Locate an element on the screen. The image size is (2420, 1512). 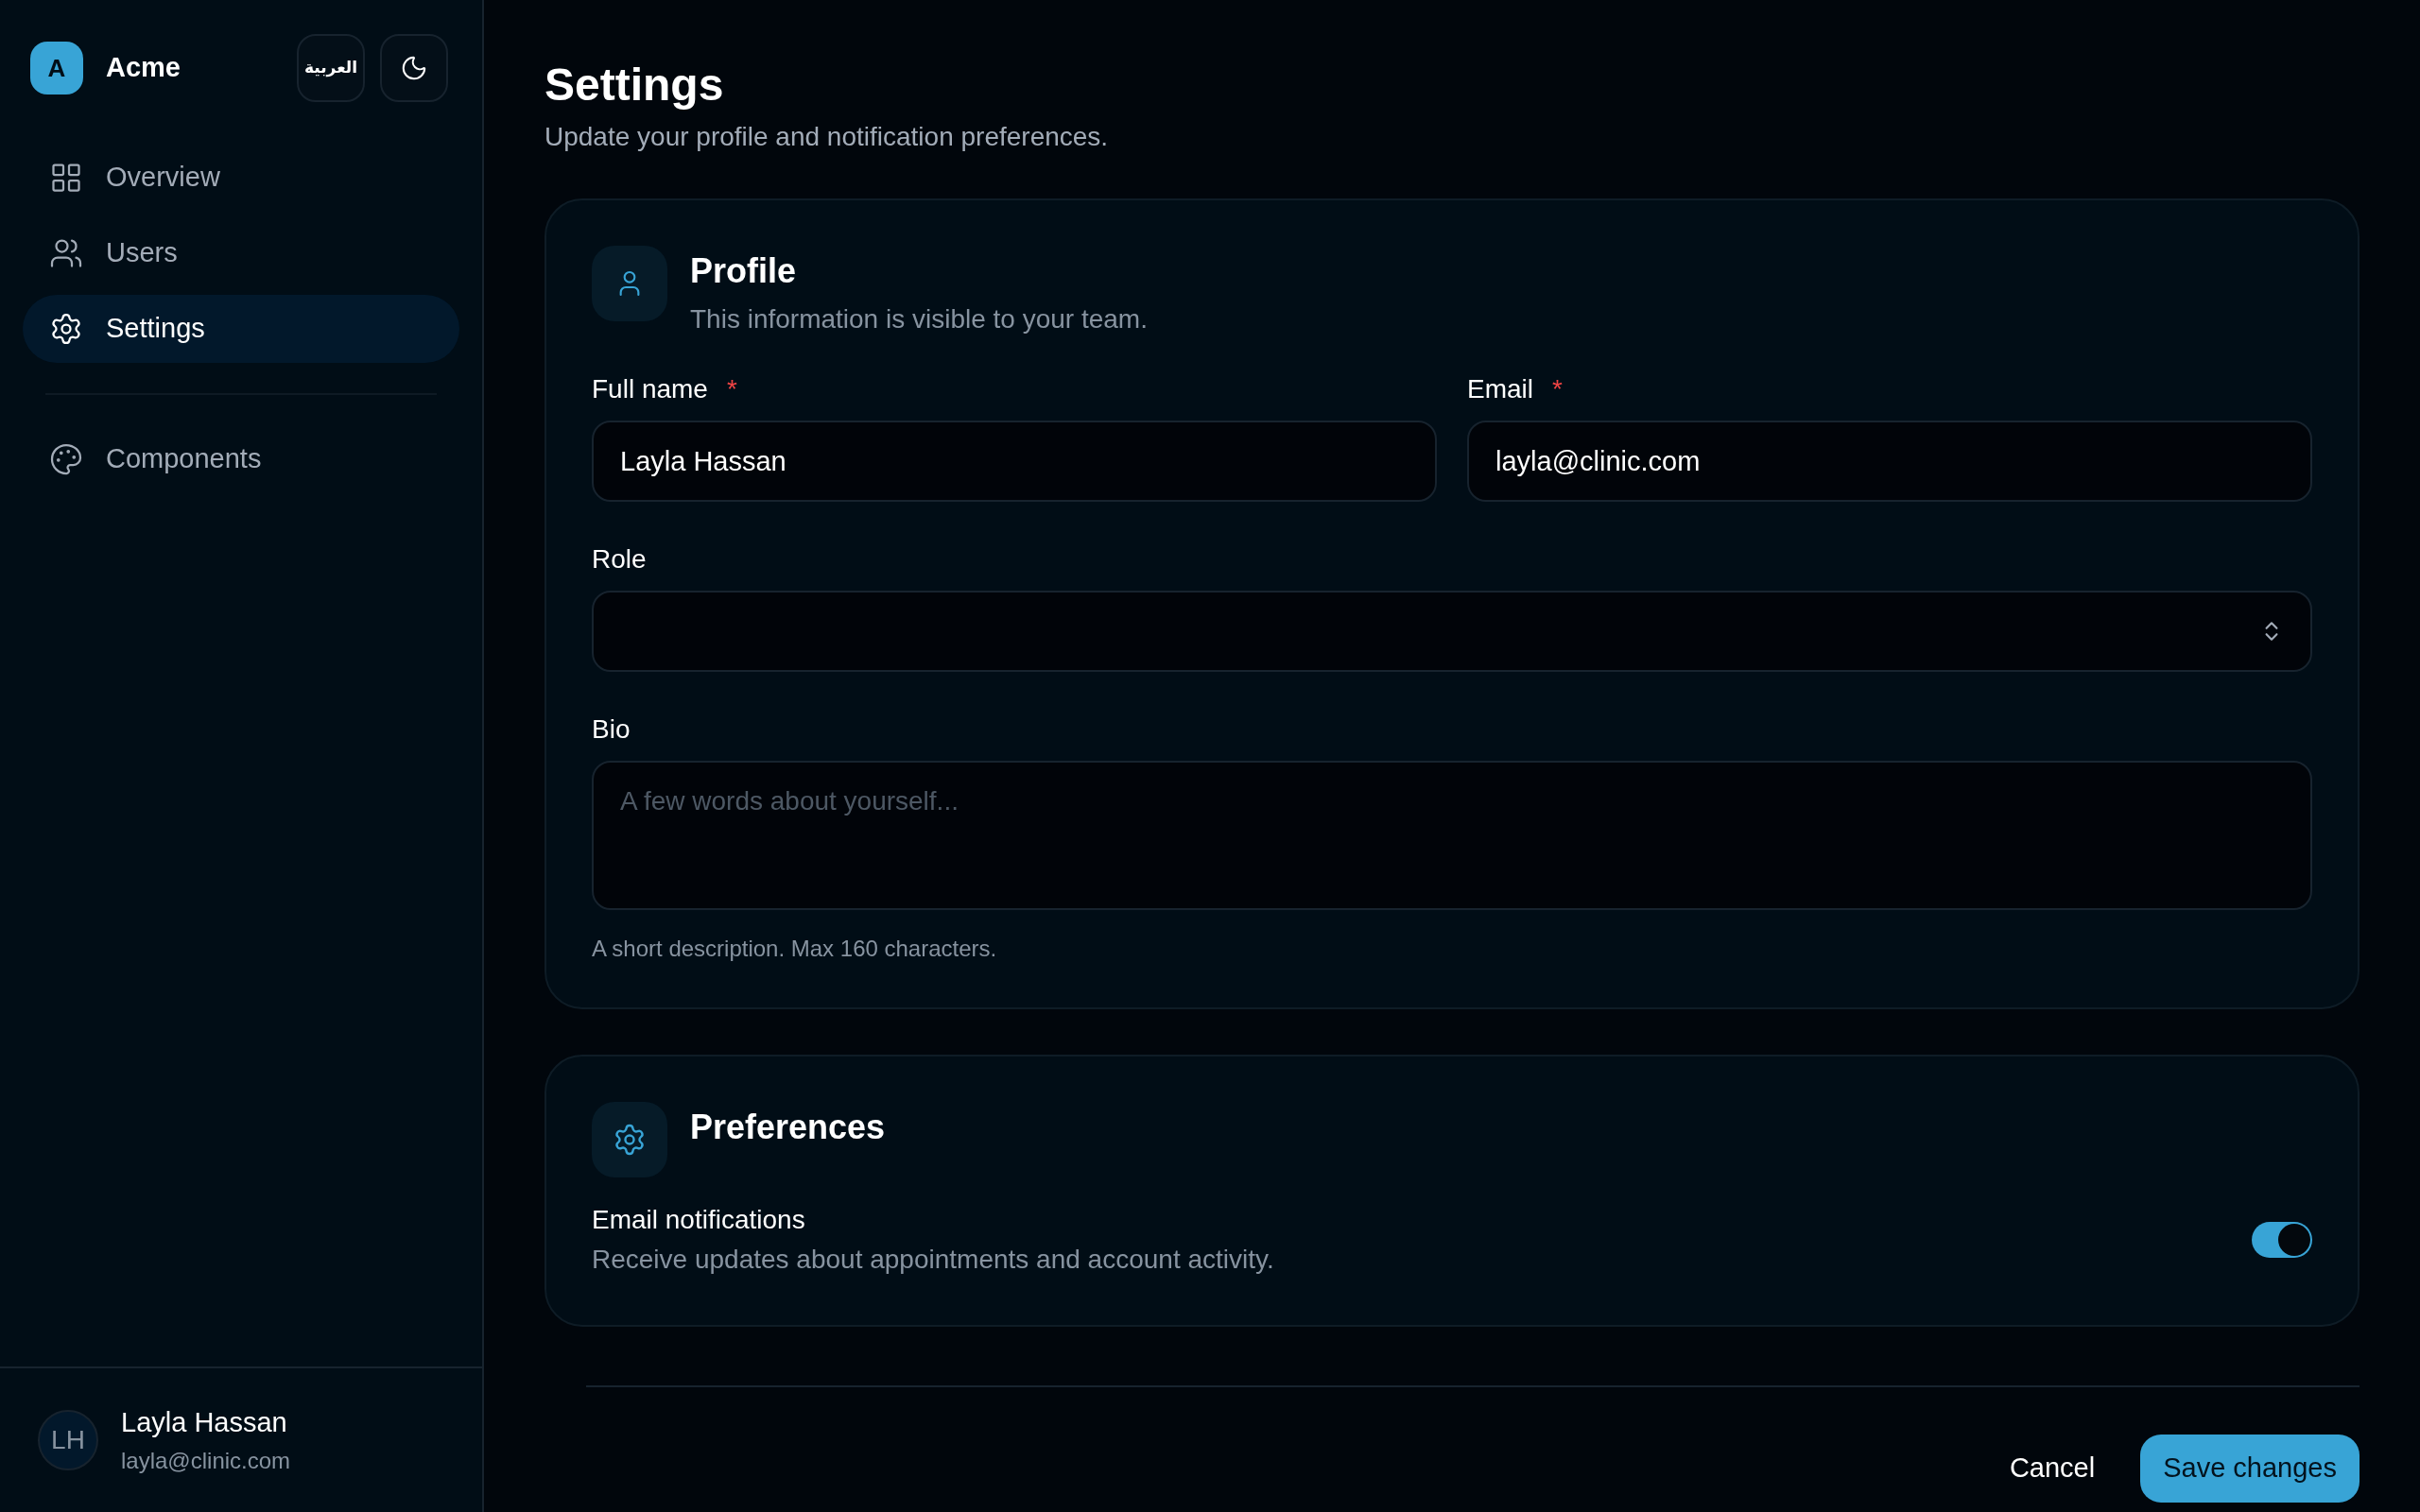
card-description: This information is visible to your team. is located at coordinates (919, 319).